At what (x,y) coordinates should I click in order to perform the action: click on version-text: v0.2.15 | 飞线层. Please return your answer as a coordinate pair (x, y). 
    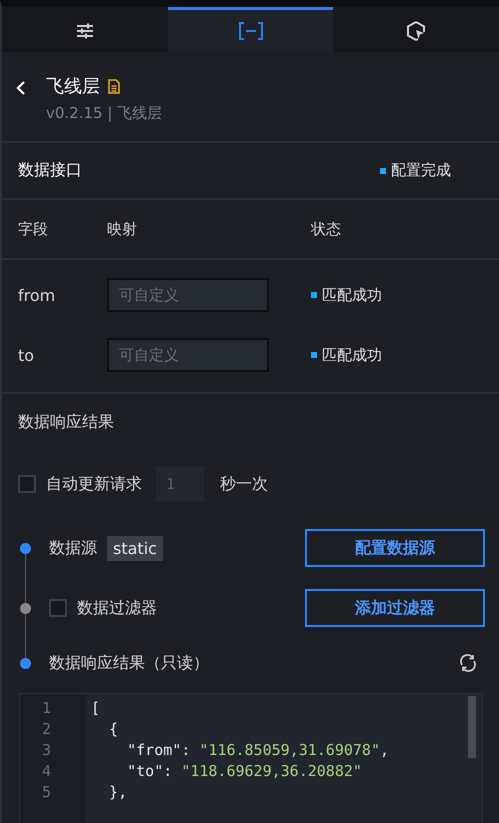
    Looking at the image, I should click on (104, 113).